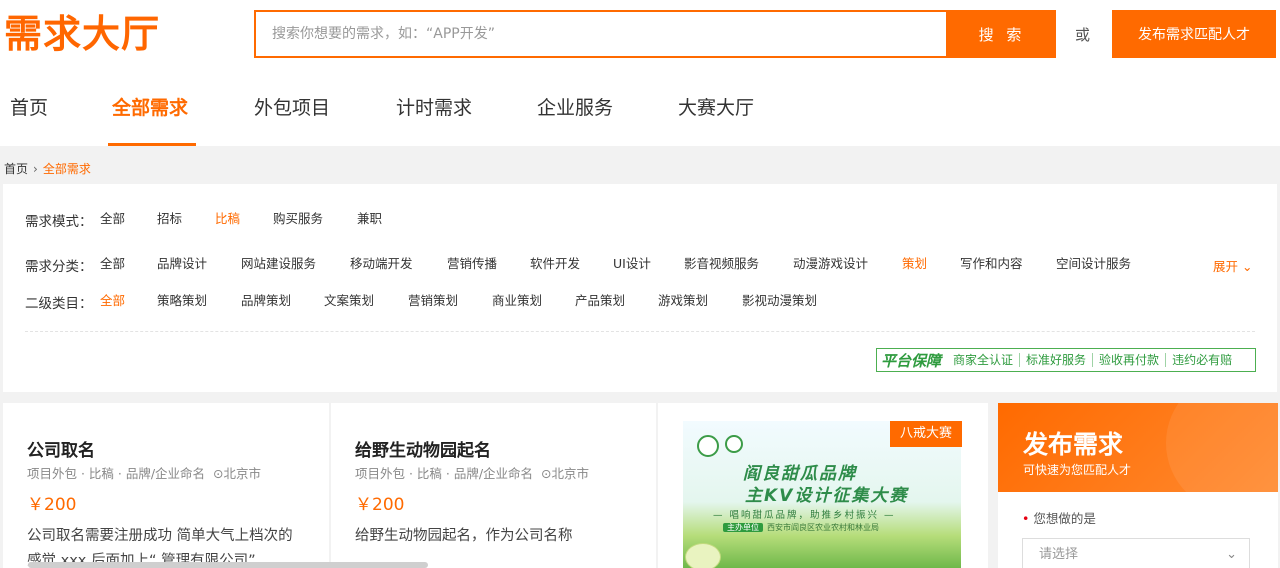 The height and width of the screenshot is (568, 1280). Describe the element at coordinates (703, 555) in the screenshot. I see `melon-illustration` at that location.